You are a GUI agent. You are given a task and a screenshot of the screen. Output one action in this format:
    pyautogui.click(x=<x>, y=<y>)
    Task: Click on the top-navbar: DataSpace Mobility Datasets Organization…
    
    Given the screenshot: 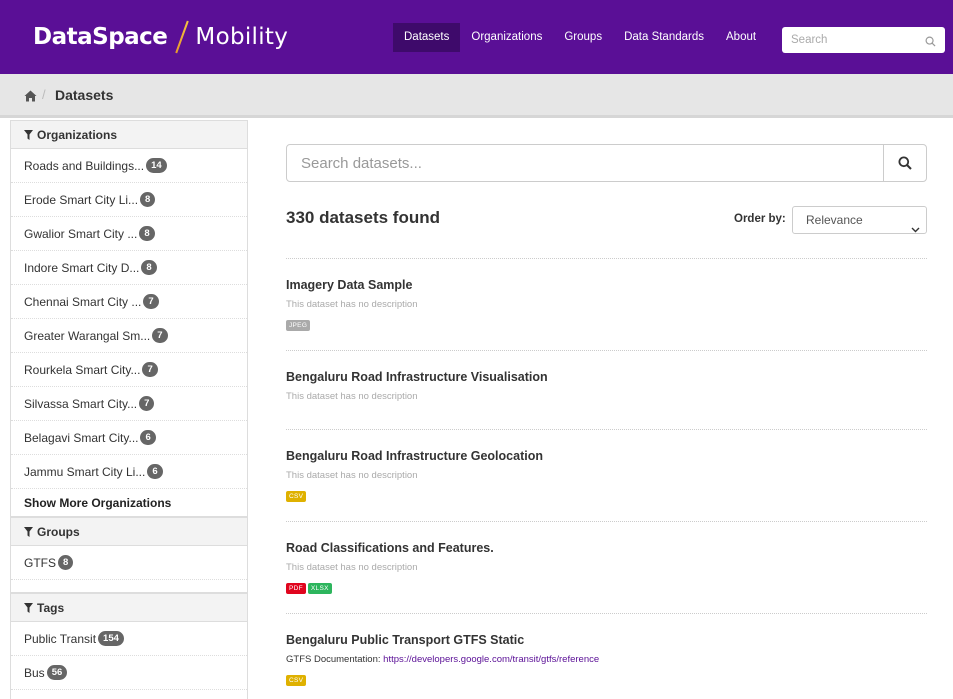 What is the action you would take?
    pyautogui.click(x=476, y=37)
    